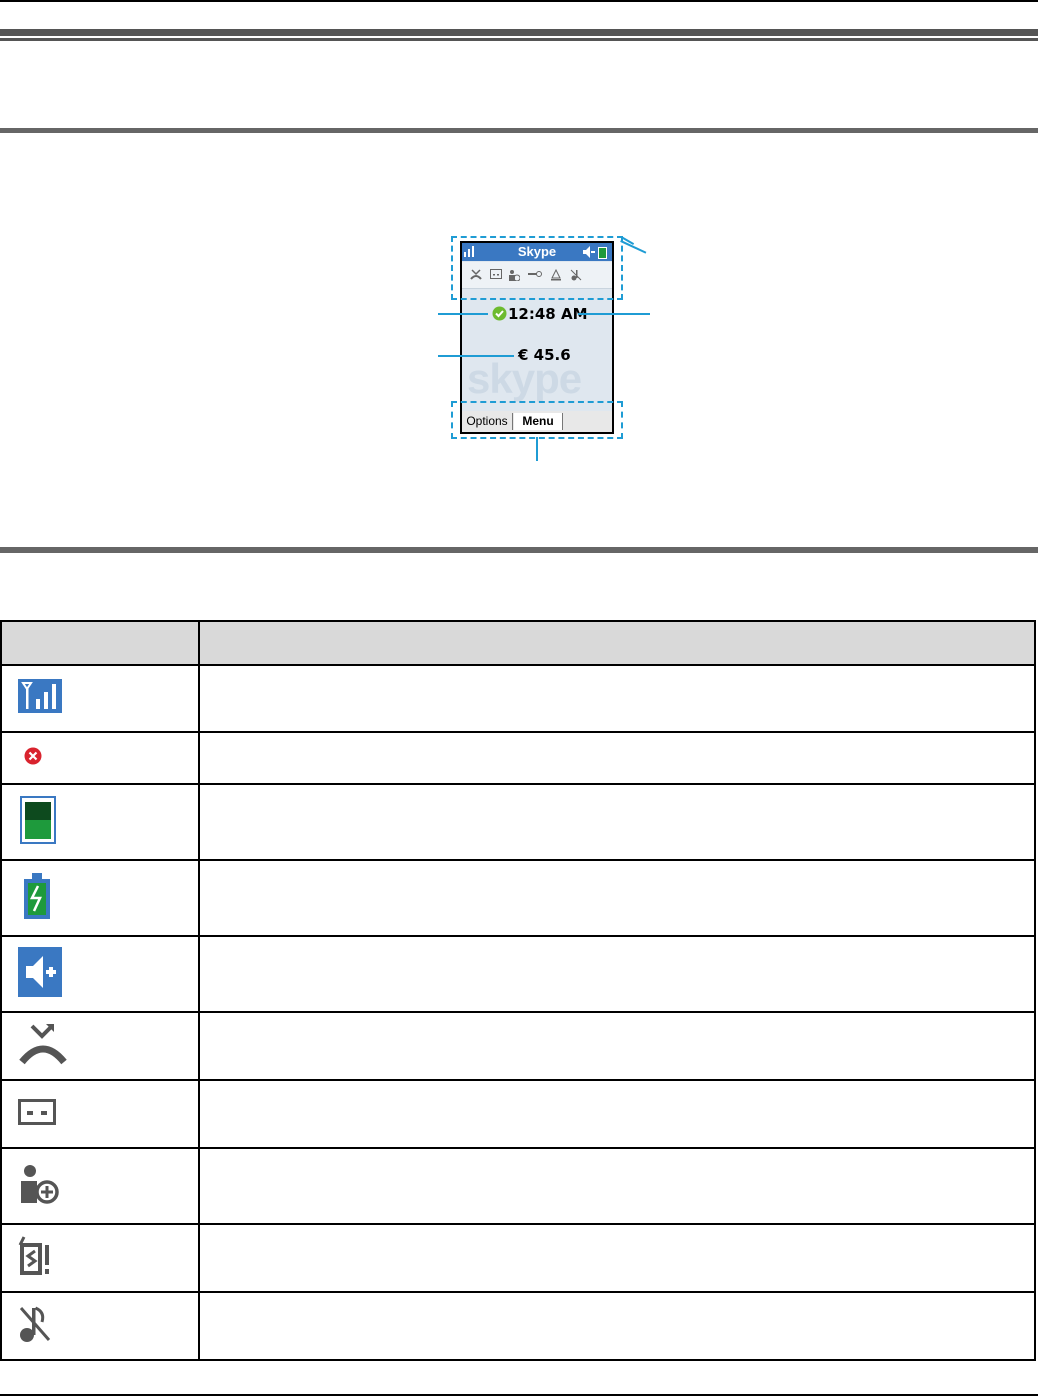  Describe the element at coordinates (463, 314) in the screenshot. I see `leader-line-presence` at that location.